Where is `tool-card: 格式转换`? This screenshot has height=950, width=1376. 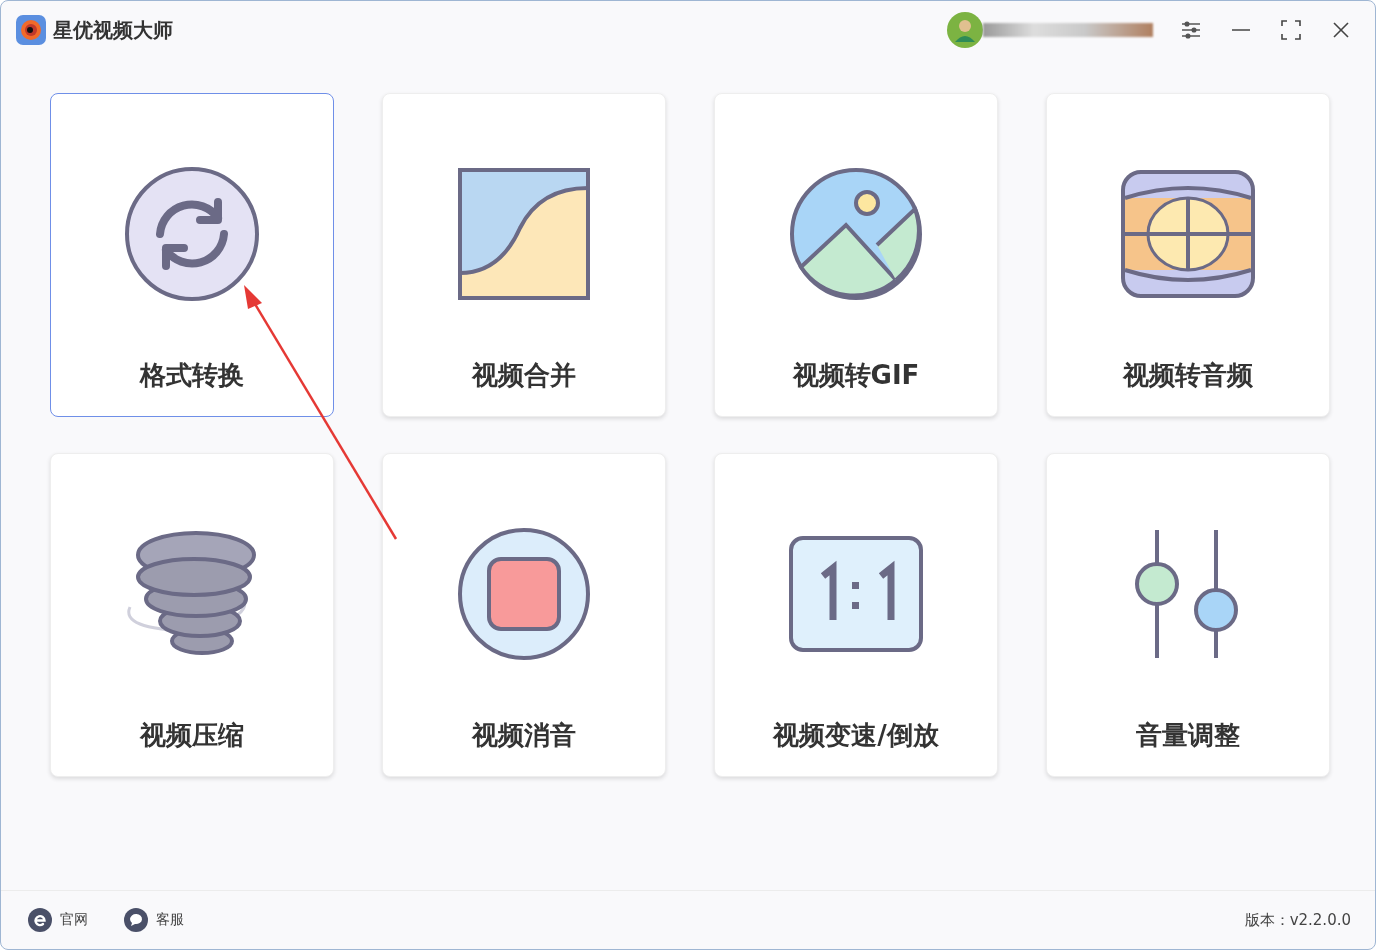
tool-card: 格式转换 is located at coordinates (192, 255).